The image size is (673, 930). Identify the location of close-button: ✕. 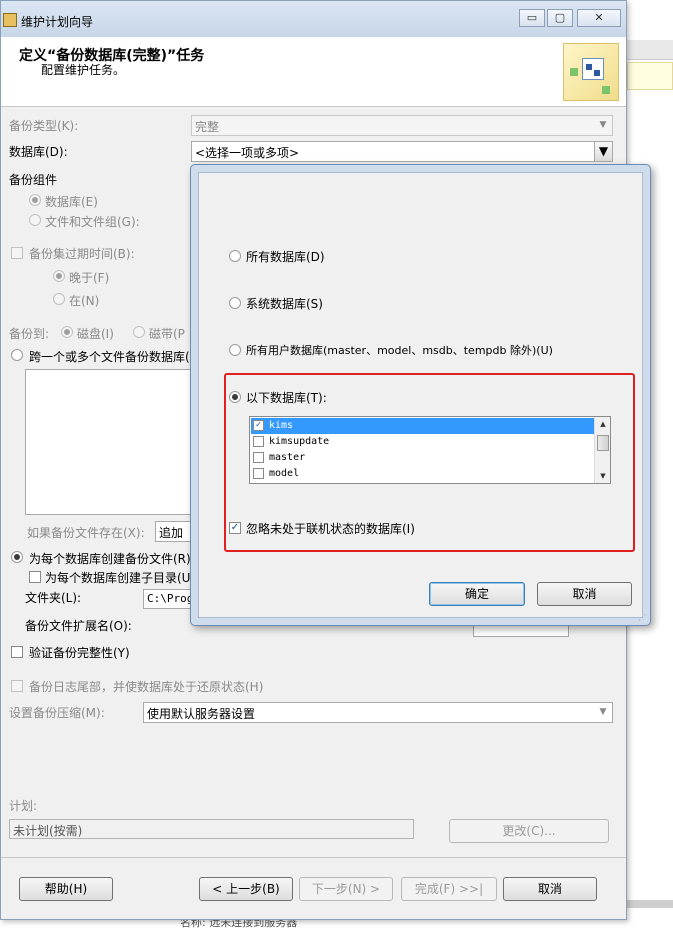
(599, 18).